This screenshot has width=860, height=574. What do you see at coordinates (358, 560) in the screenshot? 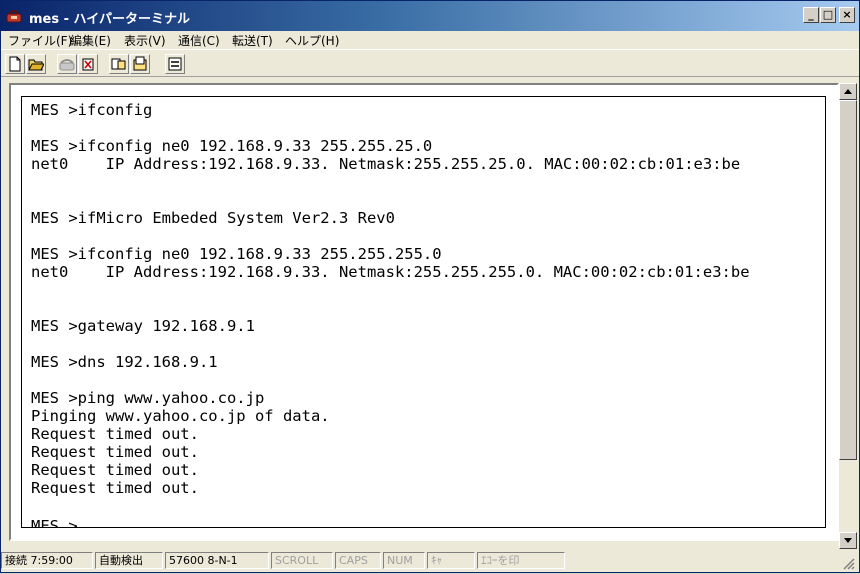
I see `status-caps: CAPS` at bounding box center [358, 560].